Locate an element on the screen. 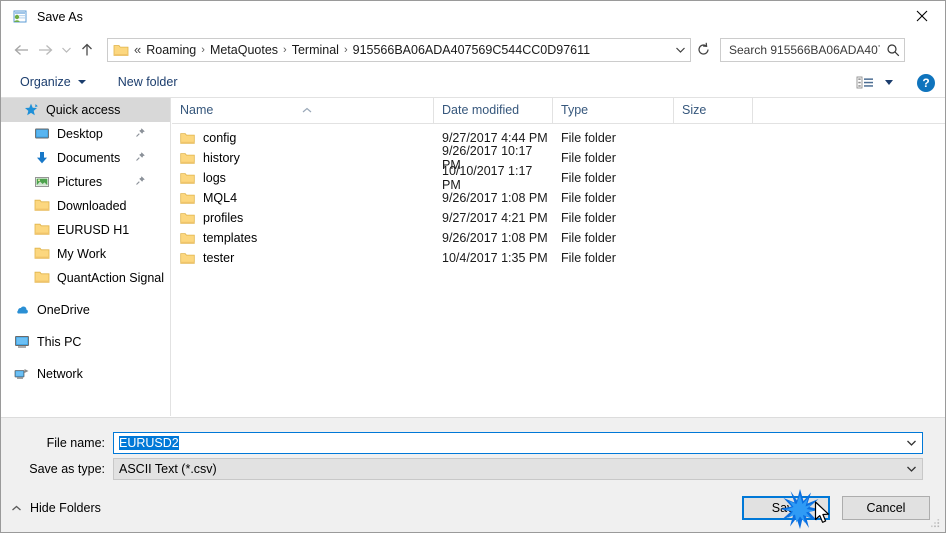  command-toolbar: Organize New folder ? is located at coordinates (473, 82).